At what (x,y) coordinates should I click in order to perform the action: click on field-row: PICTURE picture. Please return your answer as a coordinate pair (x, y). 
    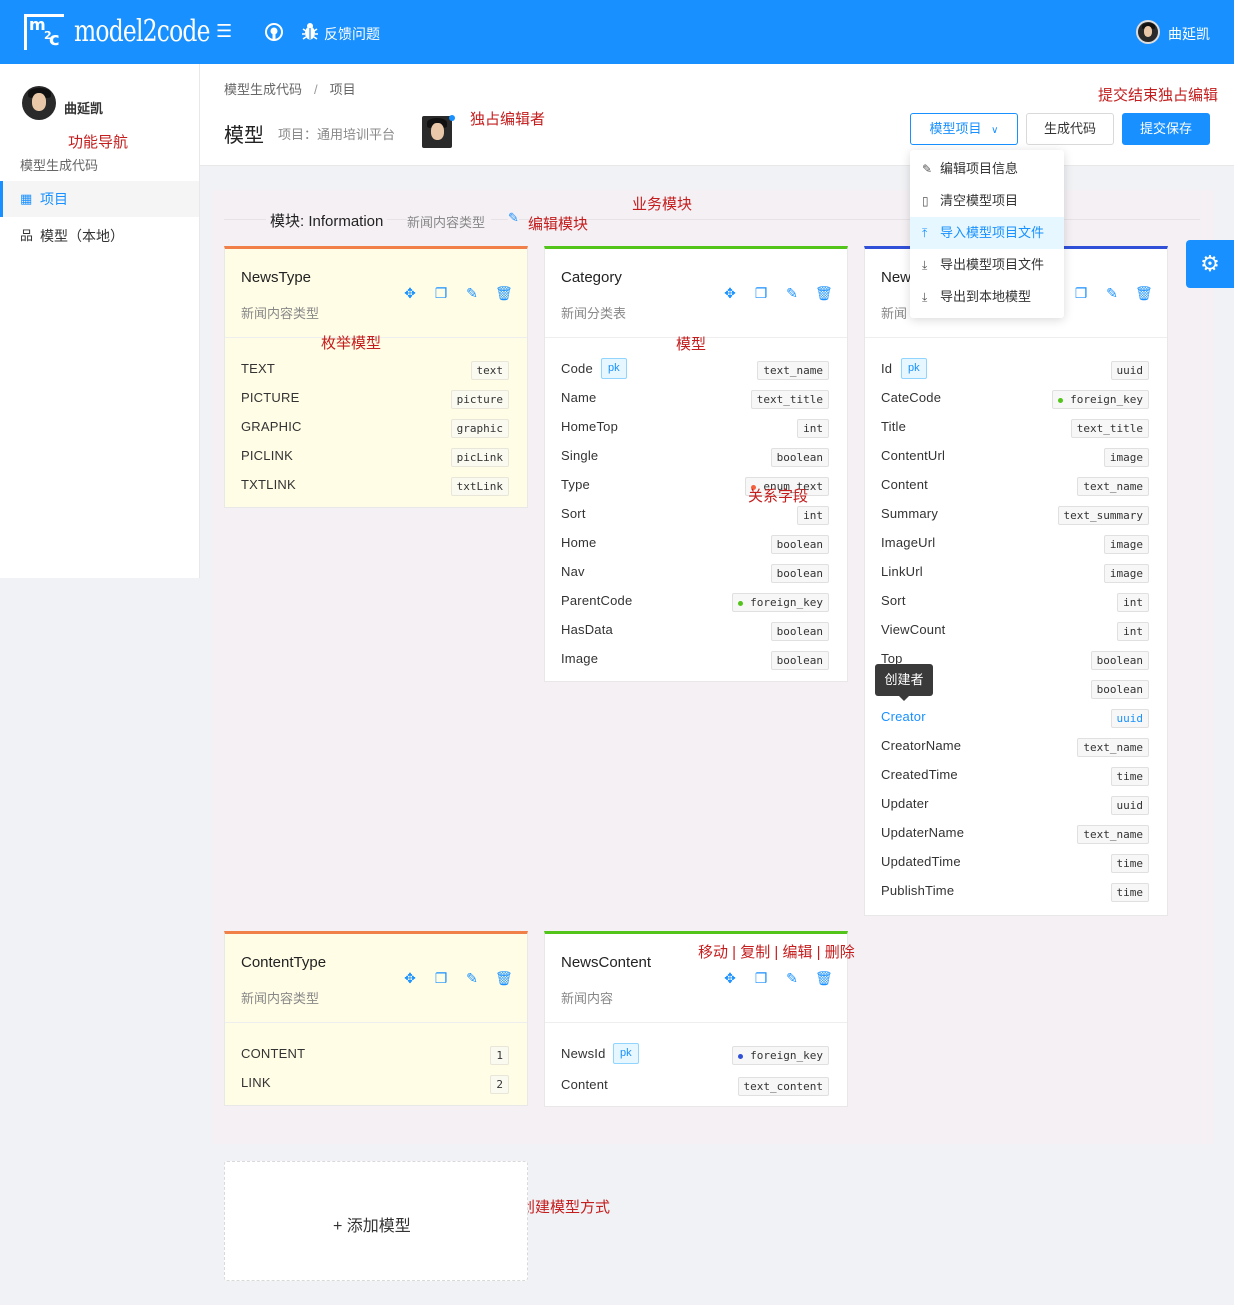
    Looking at the image, I should click on (375, 397).